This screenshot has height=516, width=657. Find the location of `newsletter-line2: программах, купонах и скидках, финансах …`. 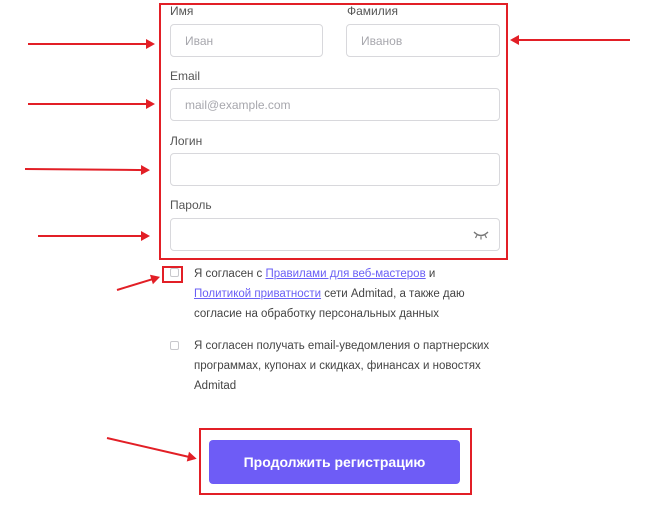

newsletter-line2: программах, купонах и скидках, финансах … is located at coordinates (337, 366).